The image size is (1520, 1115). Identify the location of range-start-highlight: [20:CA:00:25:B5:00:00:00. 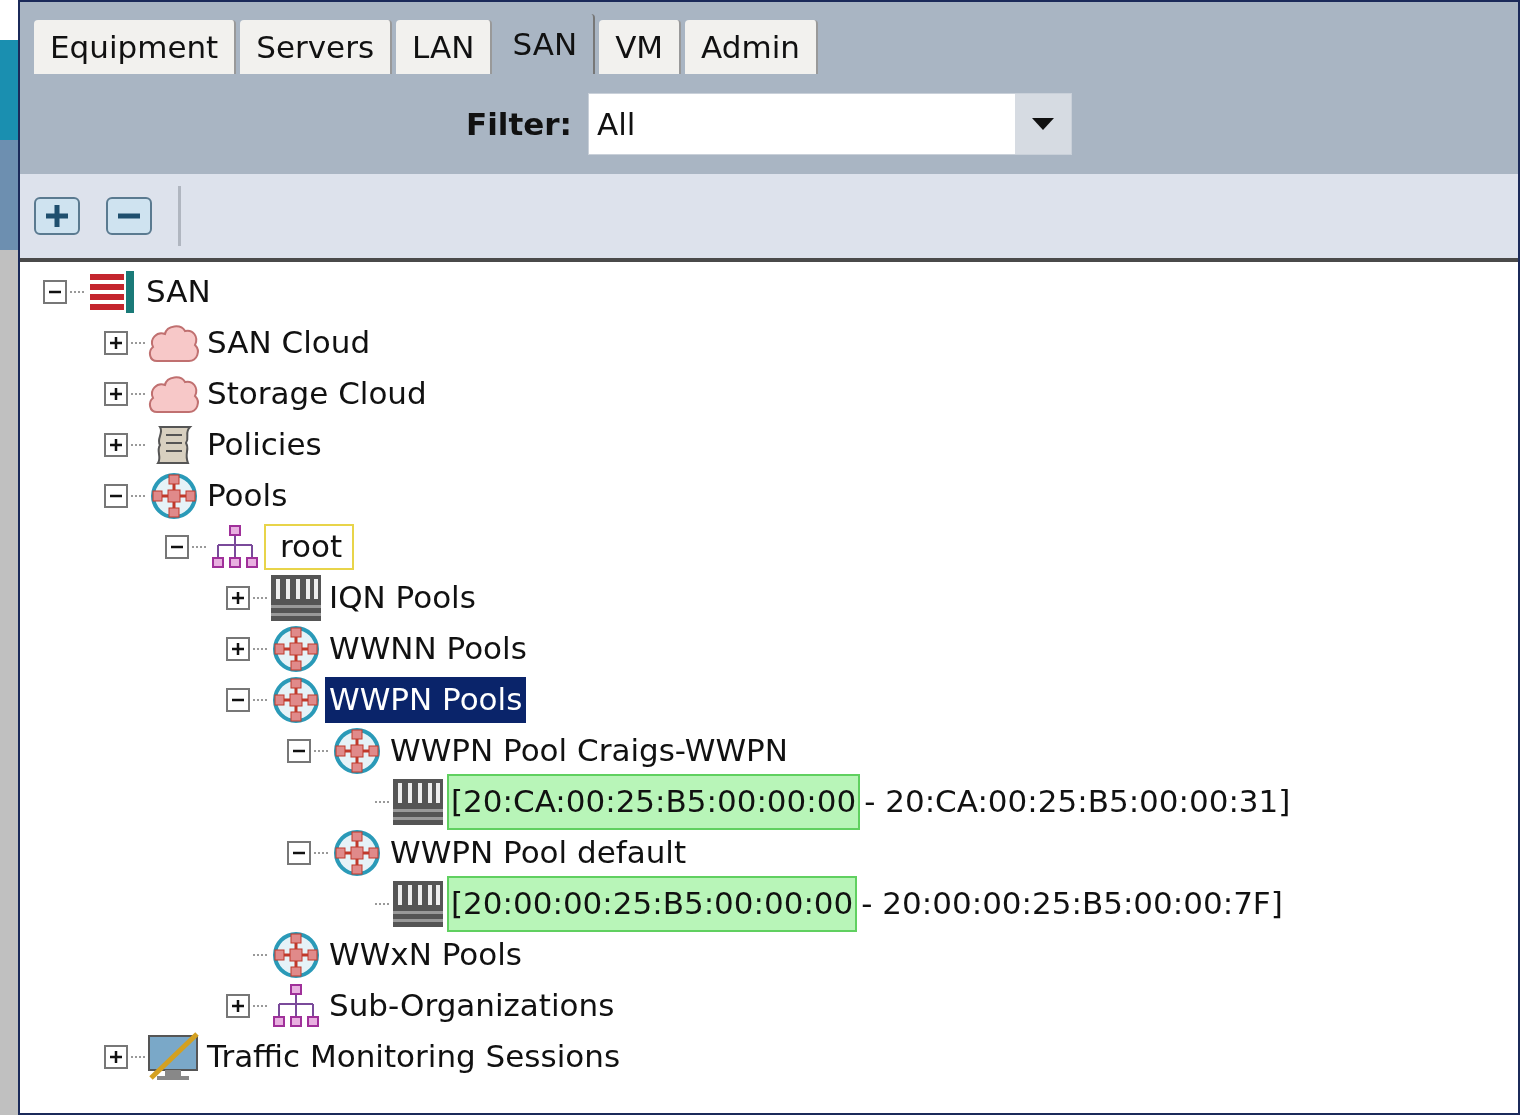
(654, 801).